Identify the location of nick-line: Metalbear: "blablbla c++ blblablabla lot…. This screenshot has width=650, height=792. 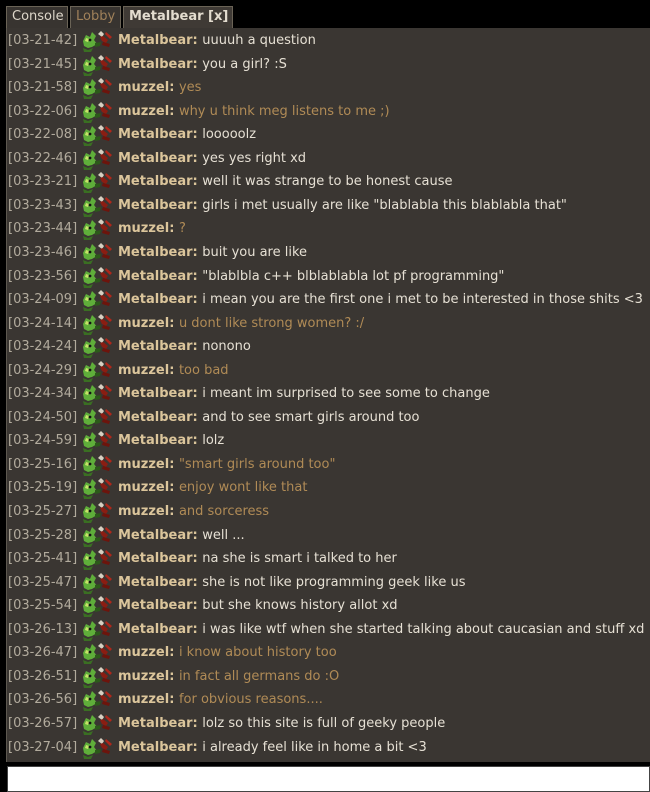
(311, 277).